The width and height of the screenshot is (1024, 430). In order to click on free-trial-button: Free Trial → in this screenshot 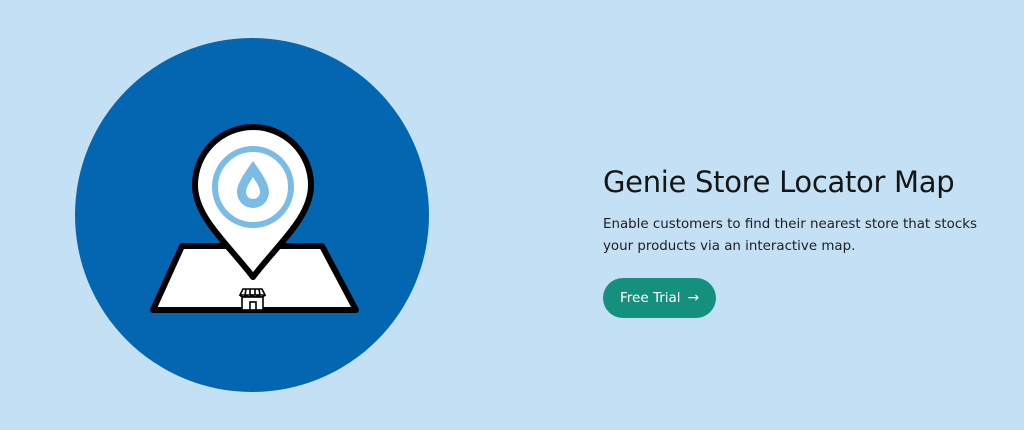, I will do `click(660, 298)`.